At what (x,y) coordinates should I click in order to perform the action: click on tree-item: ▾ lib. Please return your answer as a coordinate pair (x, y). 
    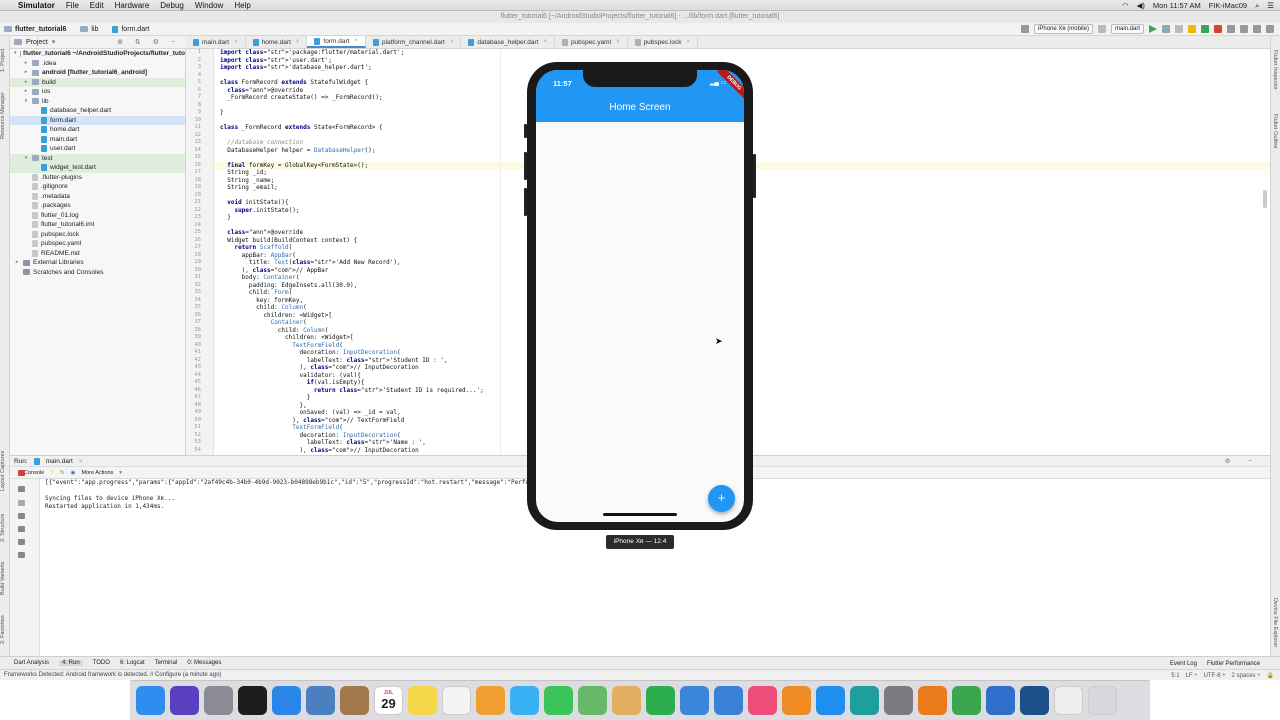
    Looking at the image, I should click on (97, 102).